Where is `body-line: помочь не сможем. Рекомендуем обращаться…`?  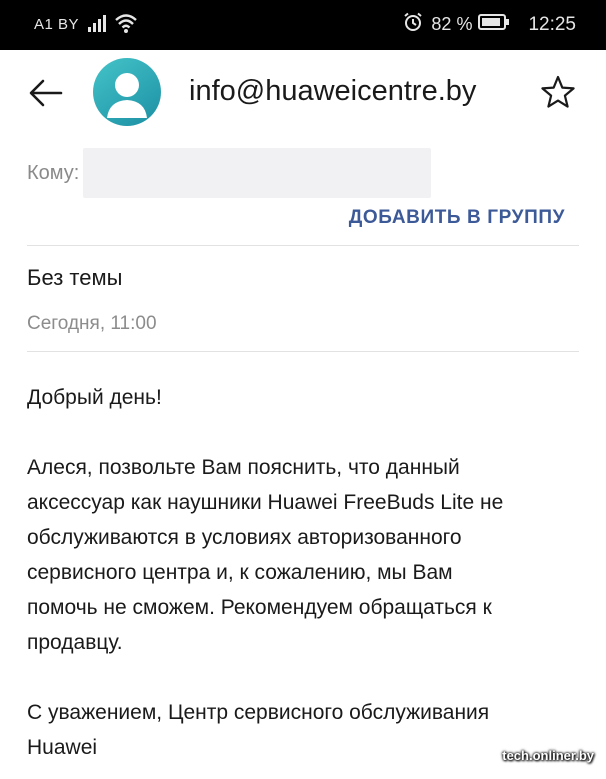
body-line: помочь не сможем. Рекомендуем обращаться… is located at coordinates (259, 607).